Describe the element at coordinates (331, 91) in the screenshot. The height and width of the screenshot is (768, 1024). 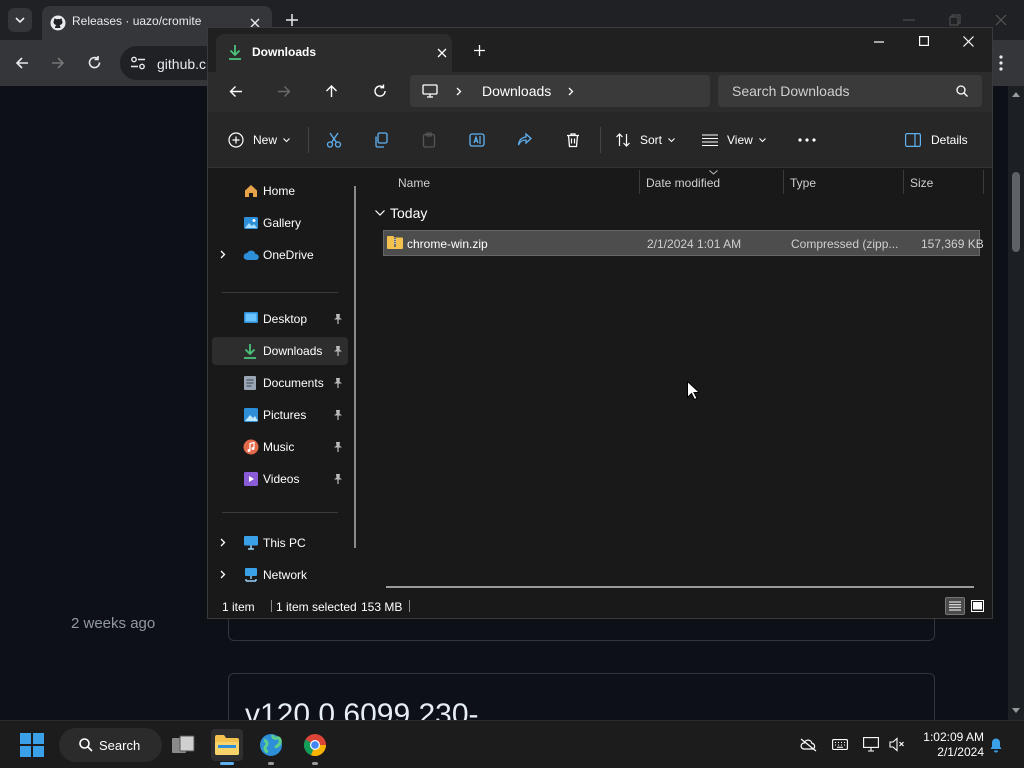
I see `up-arrow-icon` at that location.